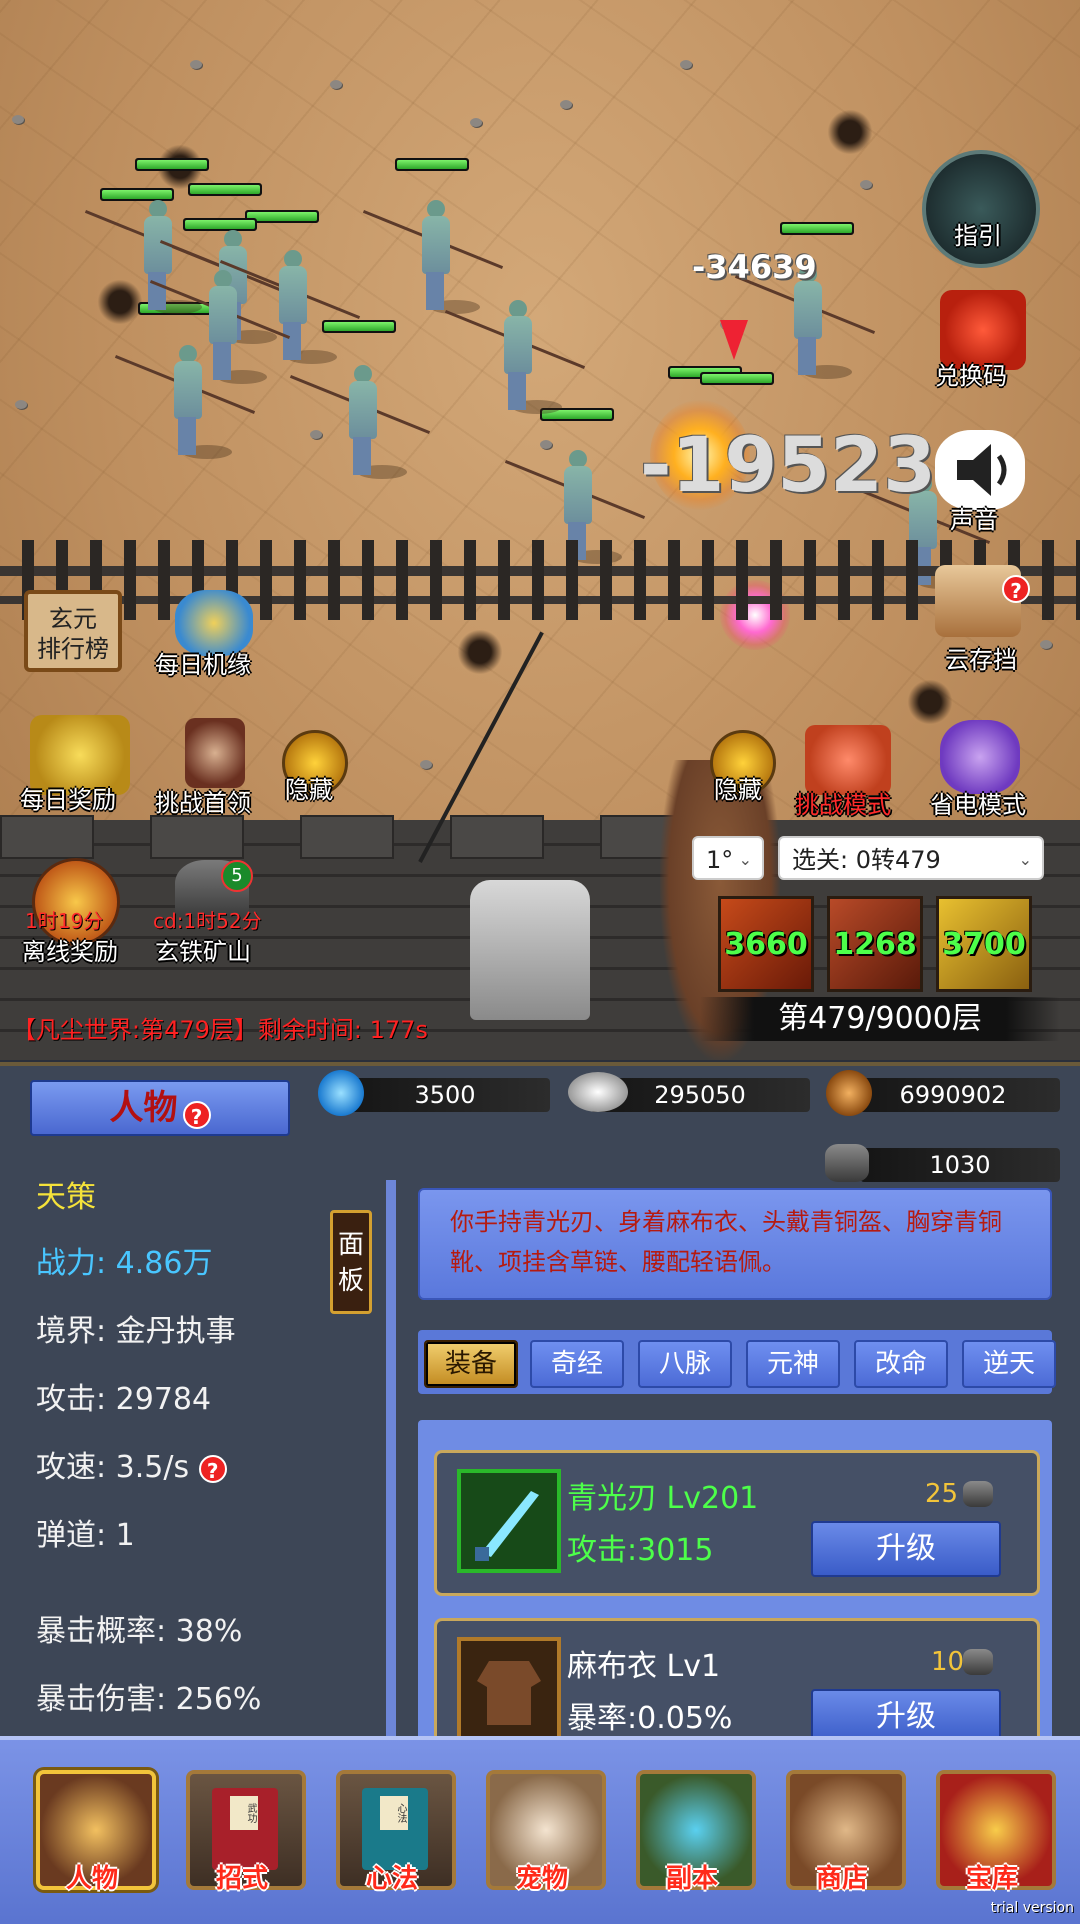  I want to click on crit-damage-stat: 暴击伤害: 256%, so click(149, 1699).